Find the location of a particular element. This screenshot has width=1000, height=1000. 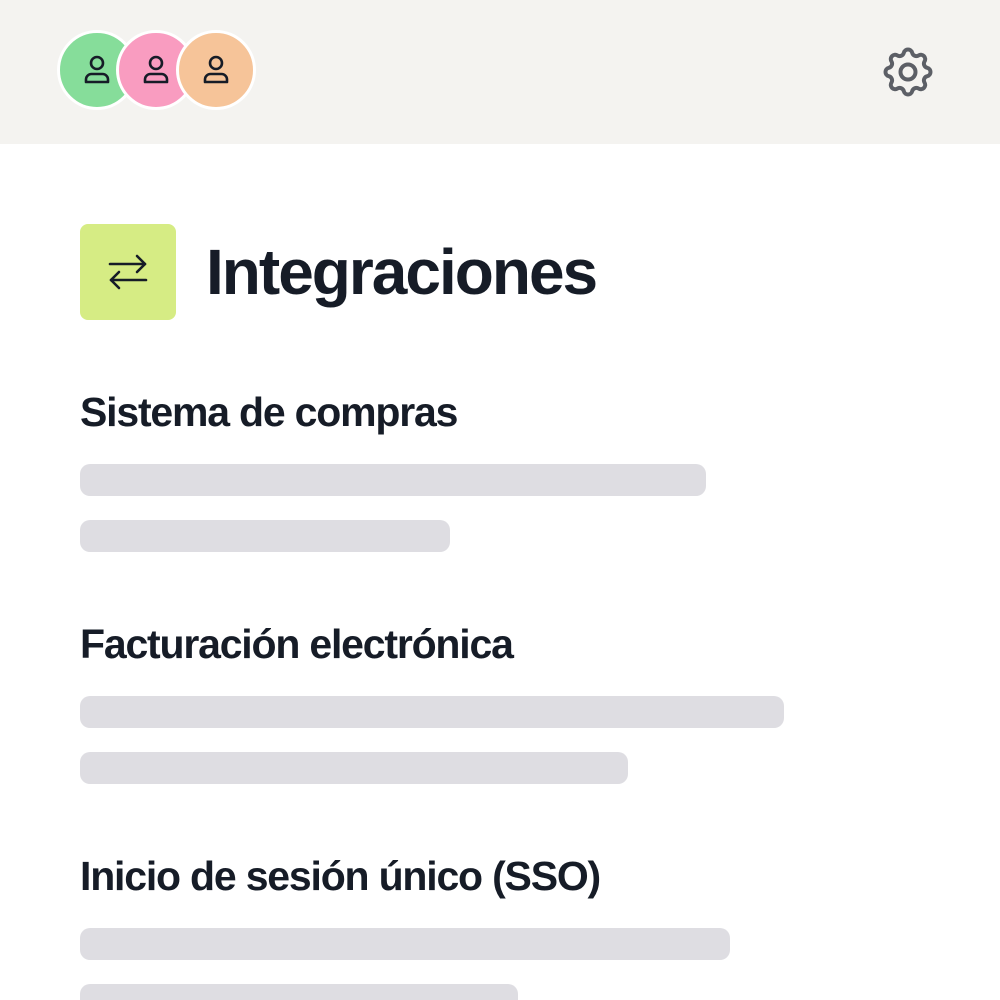

section-title-sso: Inicio de sesión único (SSO) is located at coordinates (340, 876).